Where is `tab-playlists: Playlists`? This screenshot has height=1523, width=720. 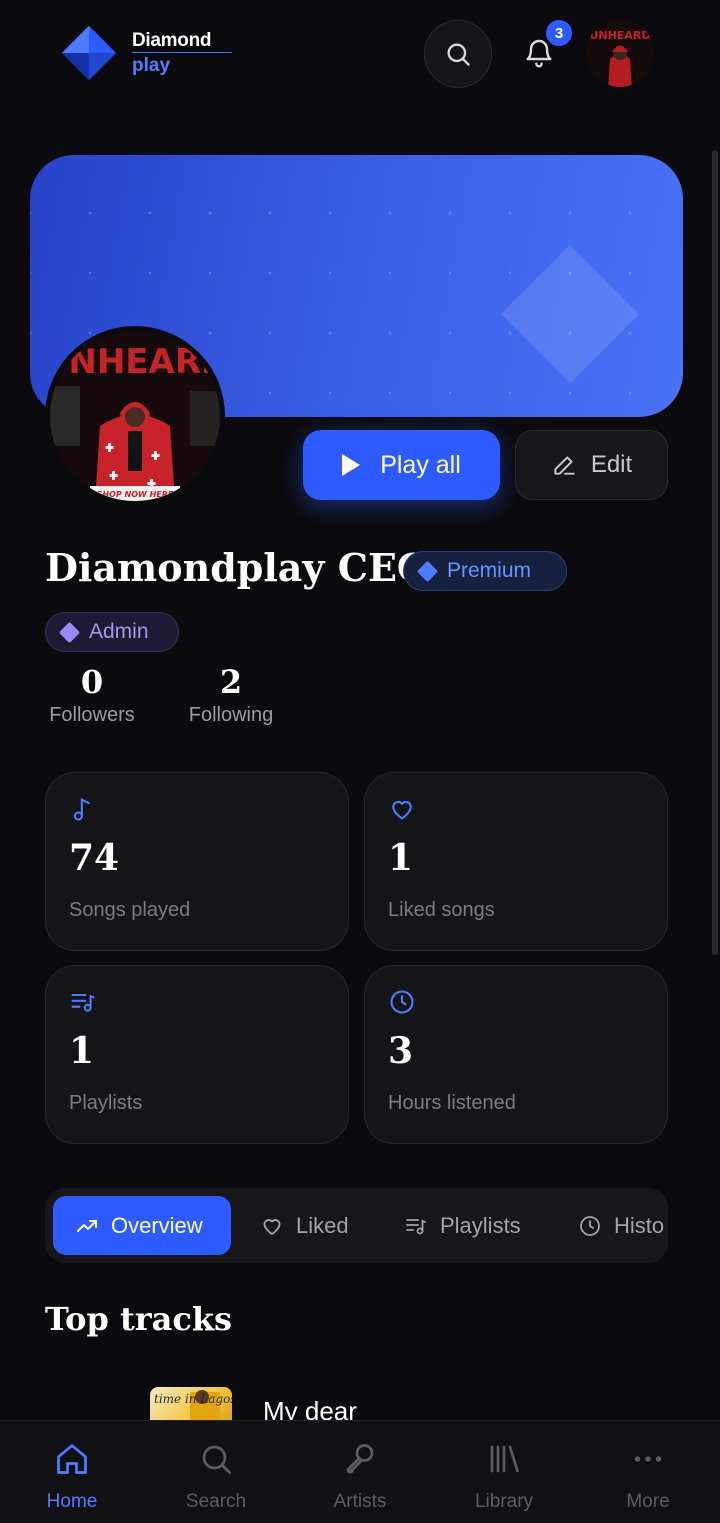 tab-playlists: Playlists is located at coordinates (462, 1225).